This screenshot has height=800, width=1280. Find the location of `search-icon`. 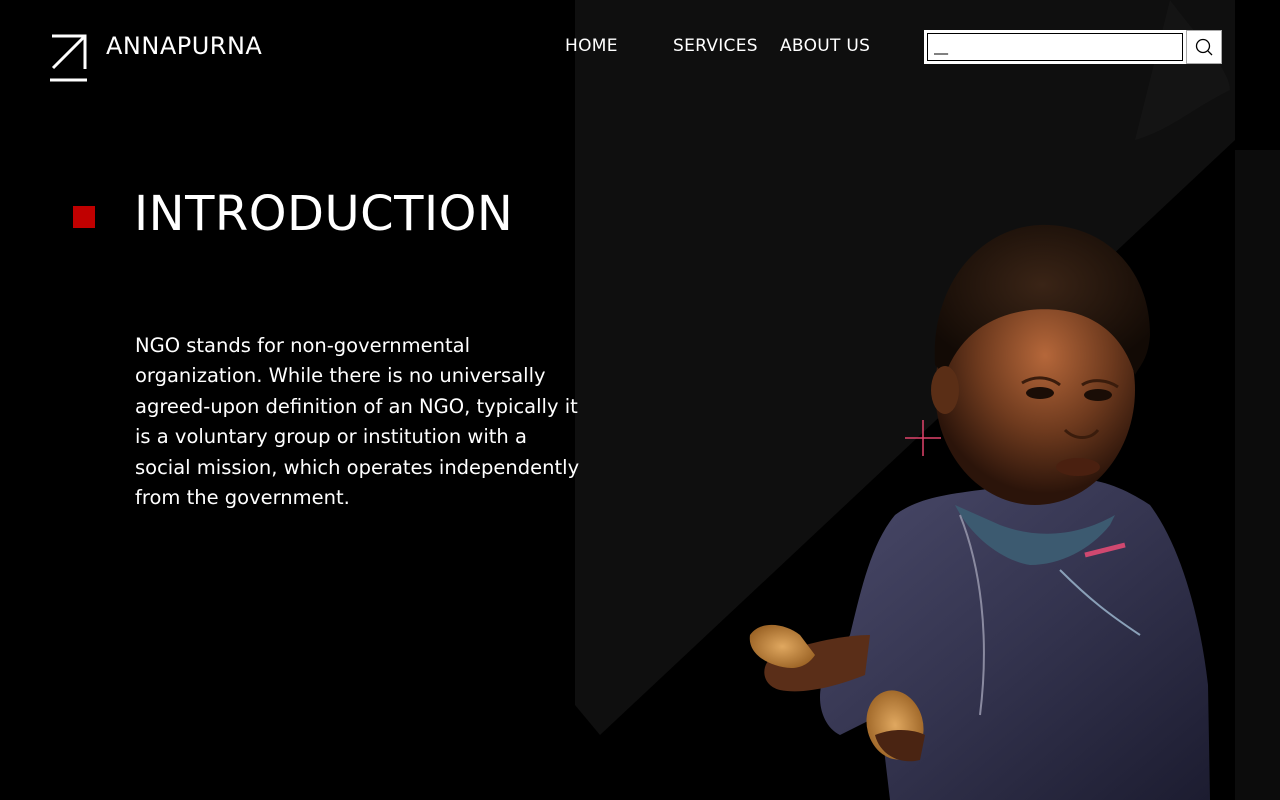

search-icon is located at coordinates (1204, 47).